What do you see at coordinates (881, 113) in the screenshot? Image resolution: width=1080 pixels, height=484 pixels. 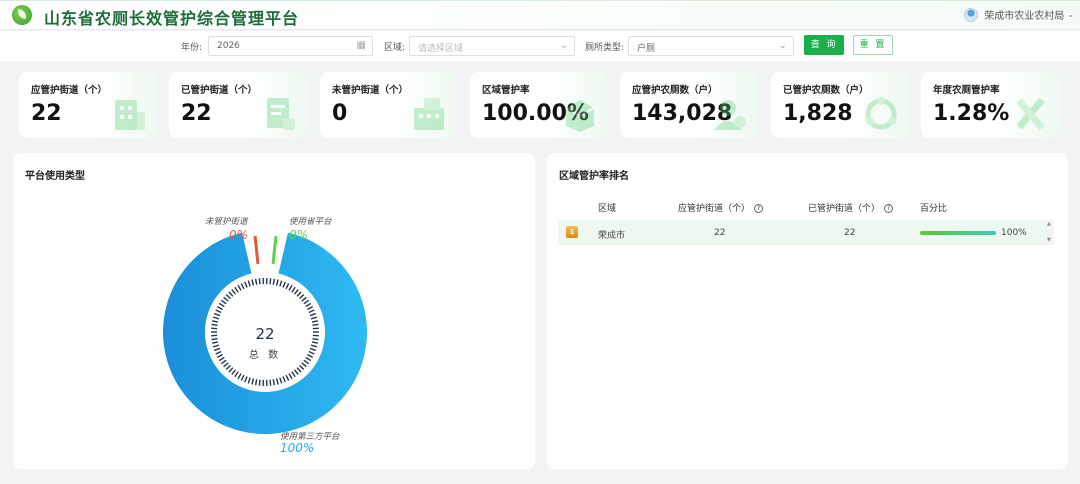 I see `recycle-icon` at bounding box center [881, 113].